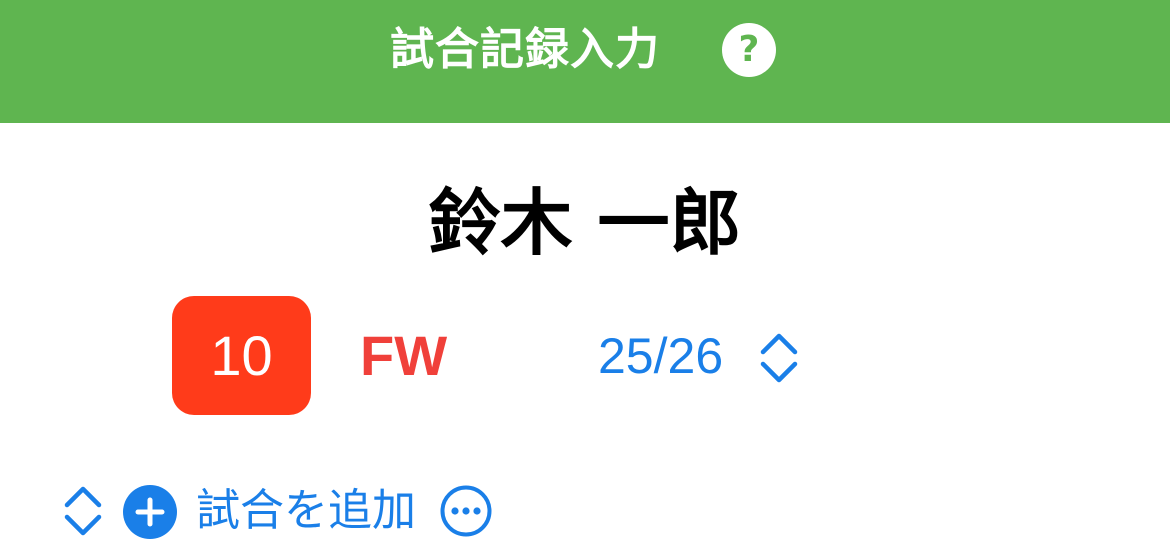 This screenshot has width=1170, height=558. I want to click on reorder-chevron-up-down-icon, so click(83, 511).